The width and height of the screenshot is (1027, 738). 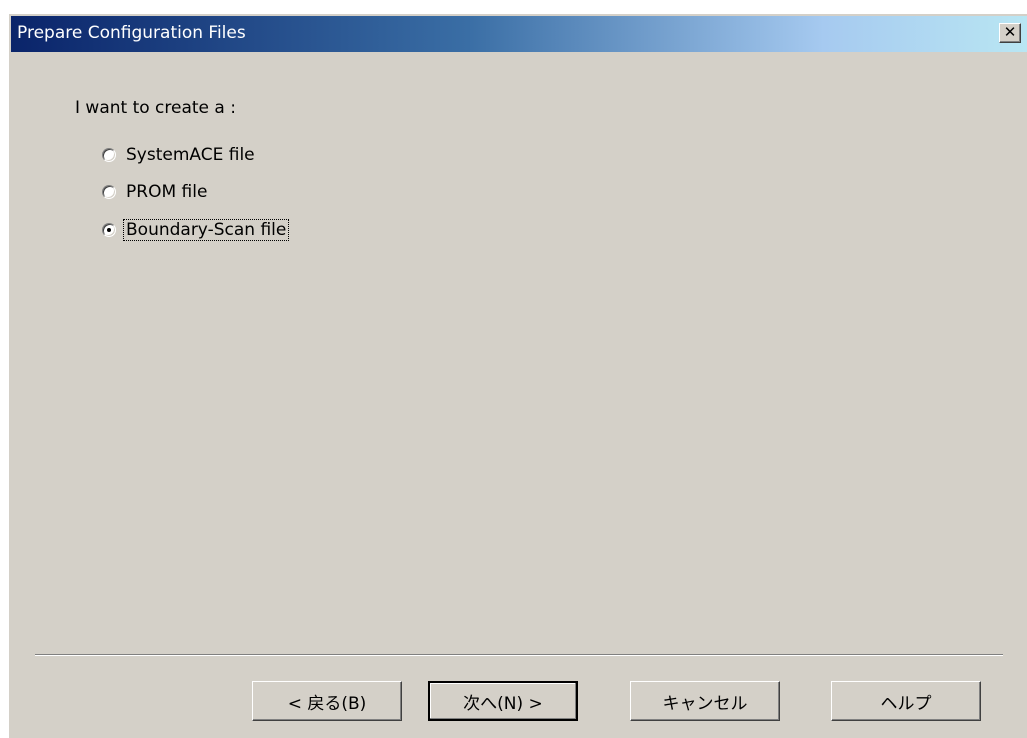 What do you see at coordinates (705, 701) in the screenshot?
I see `cancel-button: キャンセル` at bounding box center [705, 701].